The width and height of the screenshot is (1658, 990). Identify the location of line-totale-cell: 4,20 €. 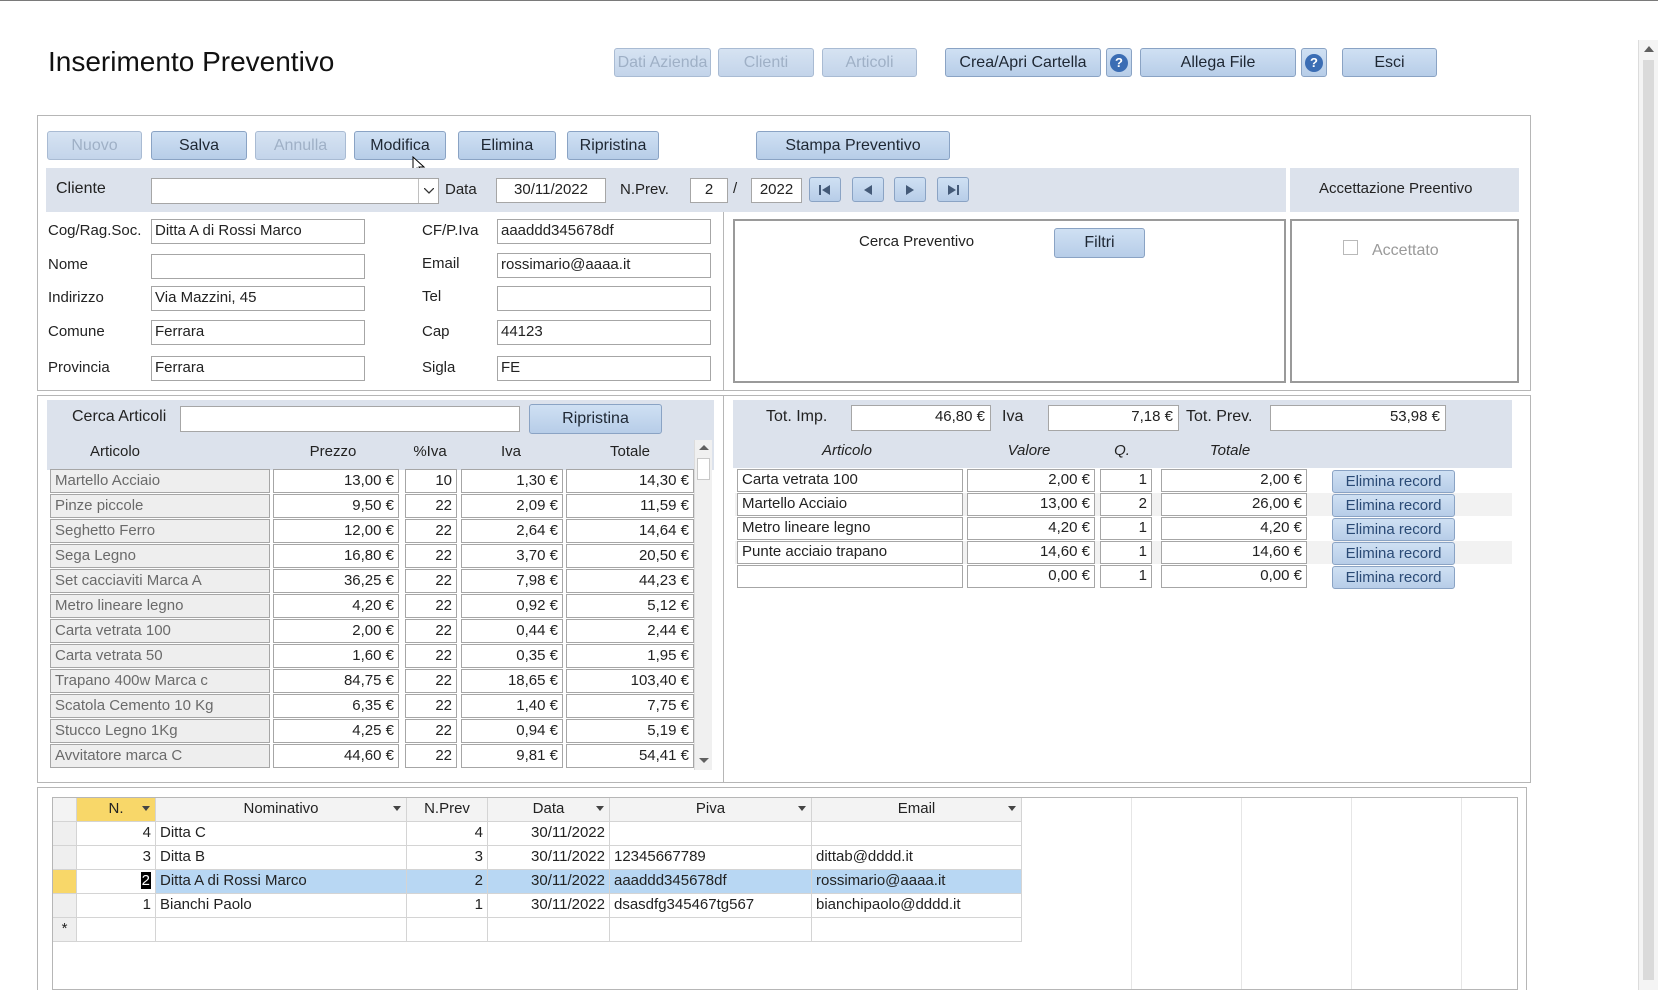
(1234, 528).